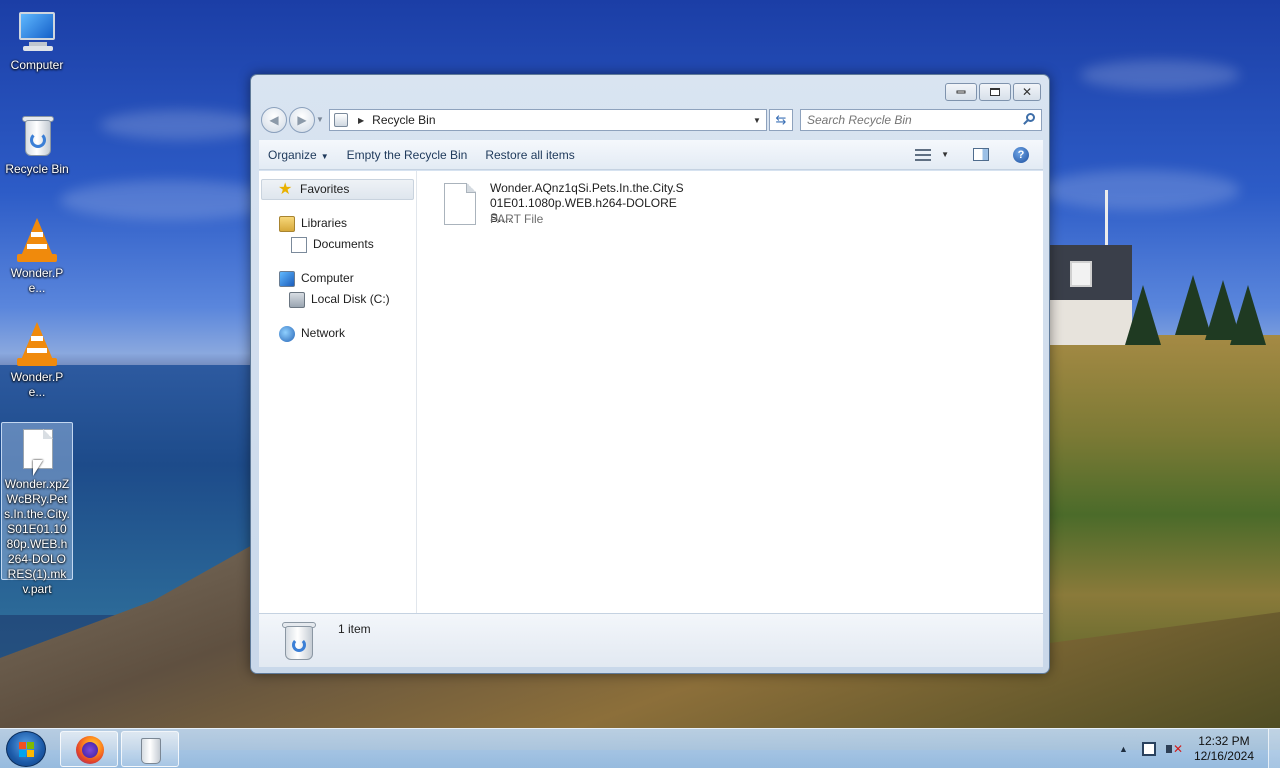  Describe the element at coordinates (945, 154) in the screenshot. I see `view-options-chevron-icon: ▼` at that location.